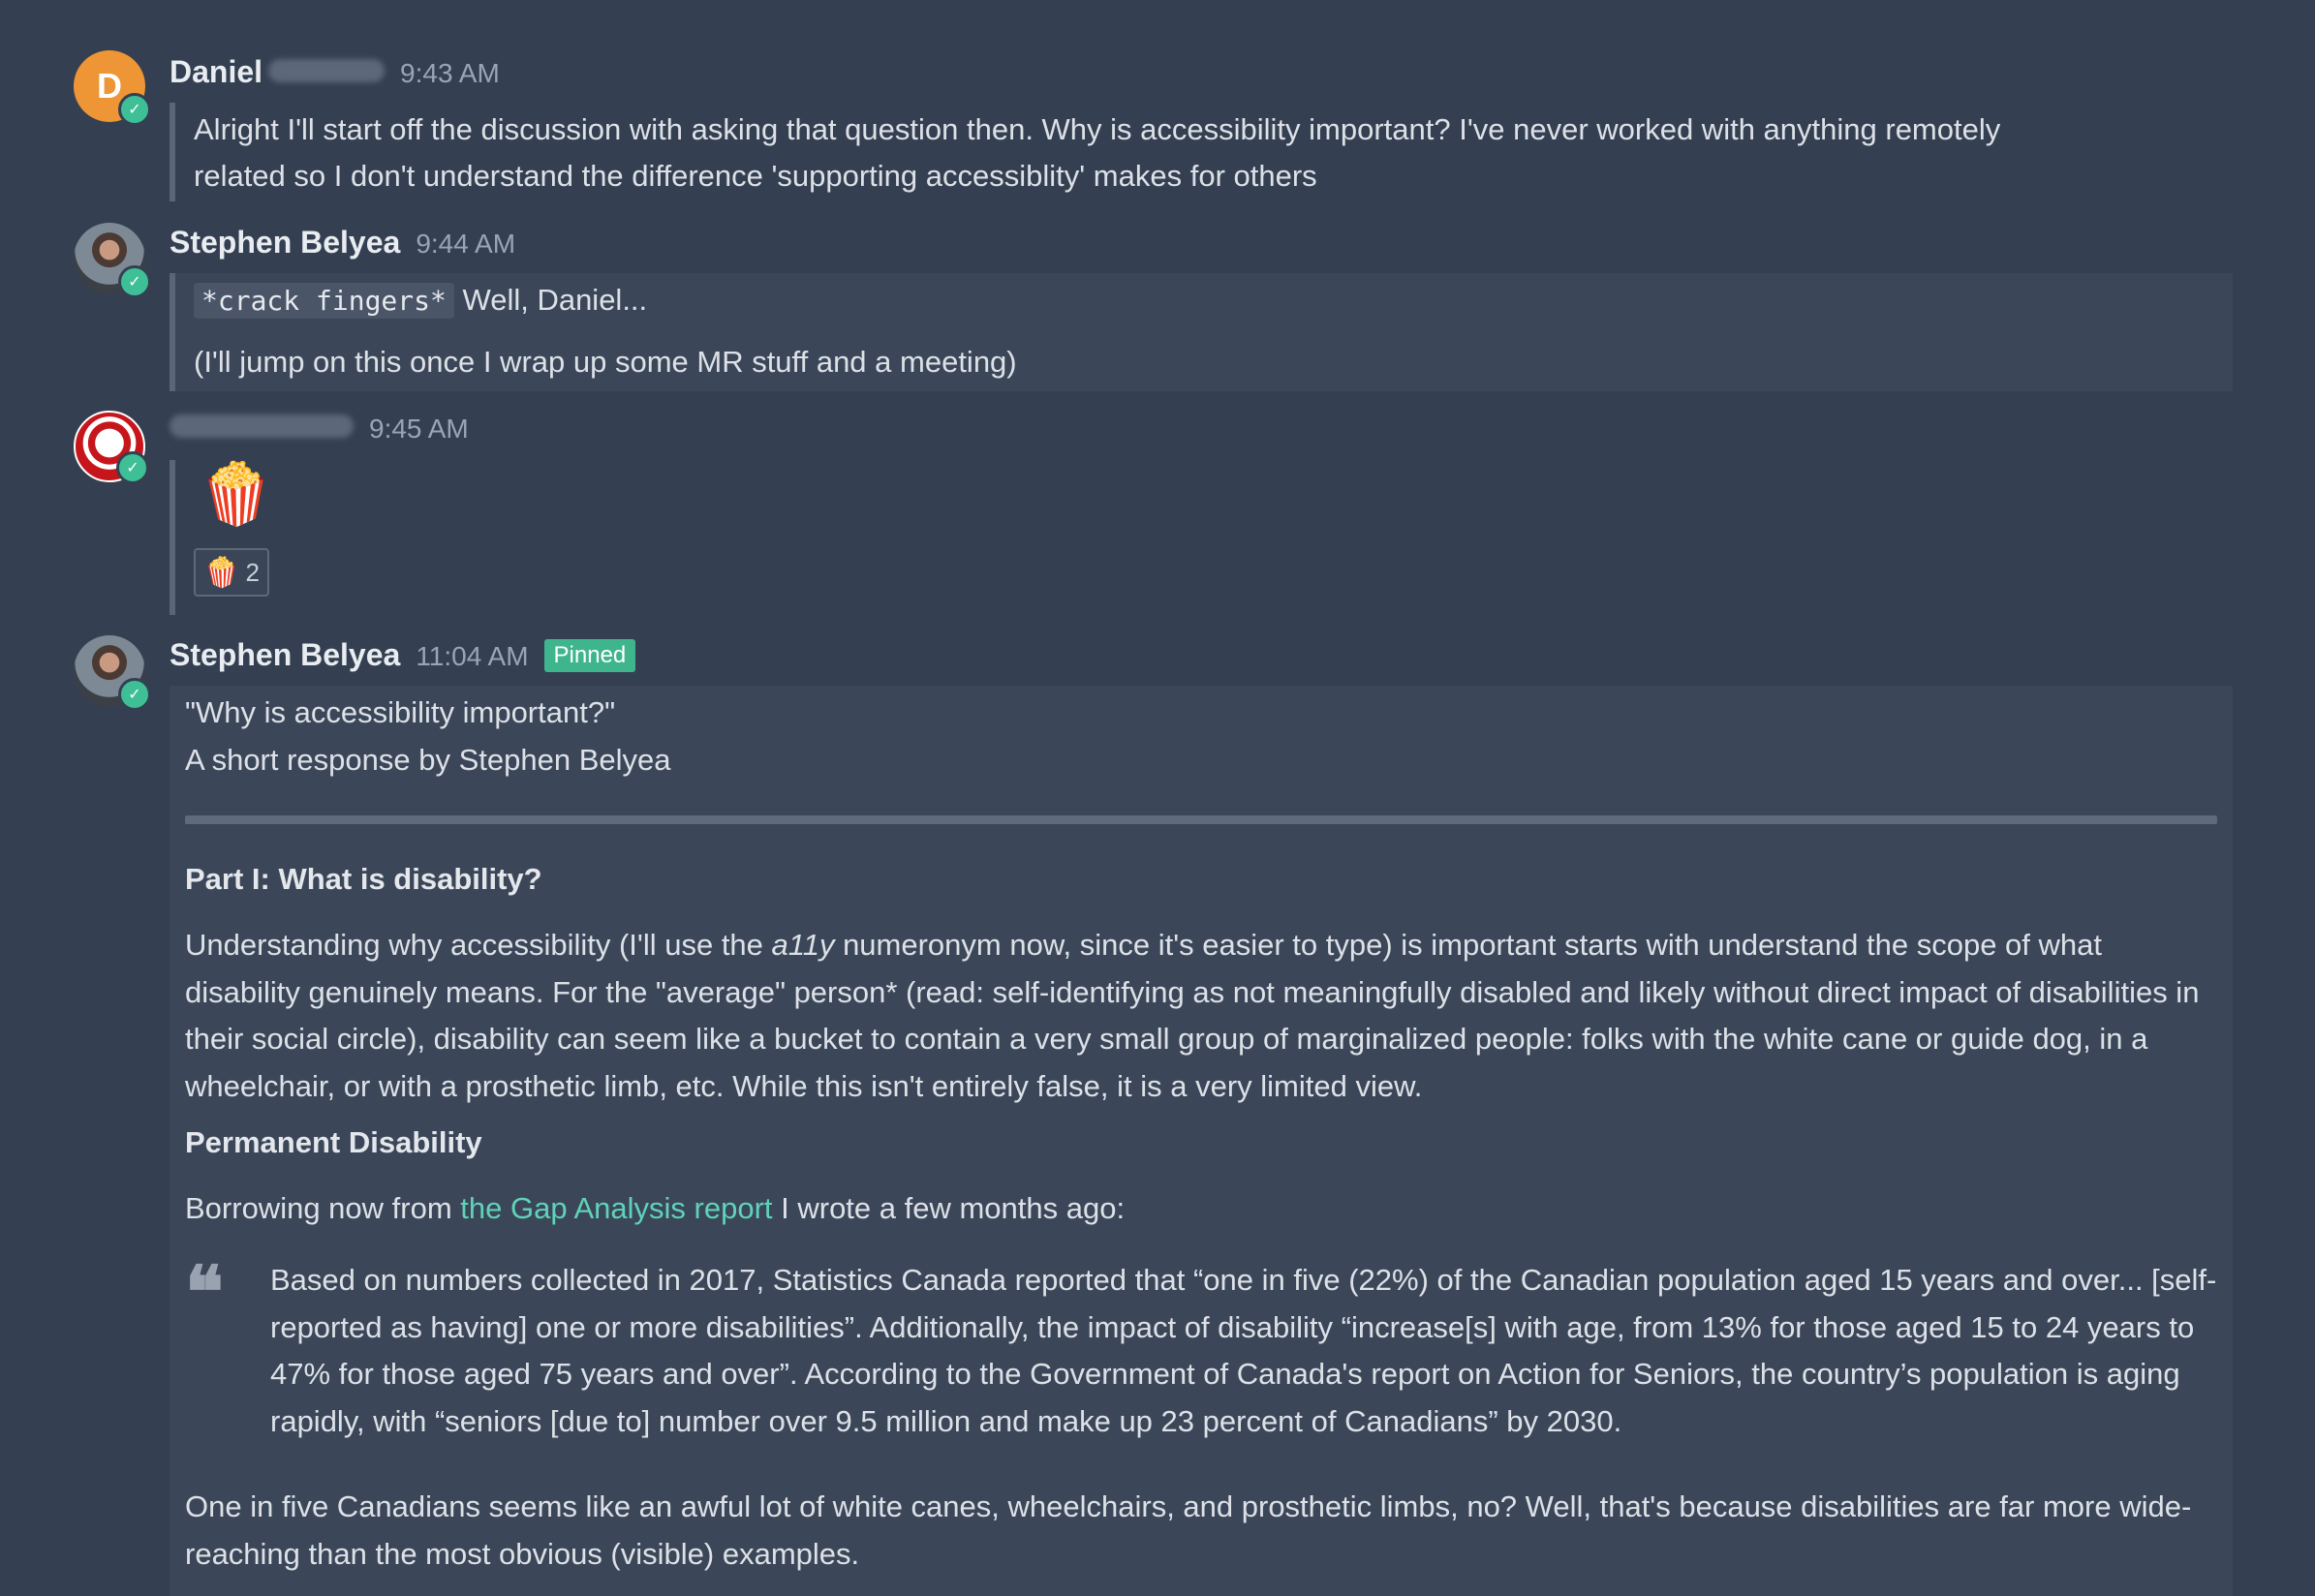 The image size is (2315, 1596). Describe the element at coordinates (1201, 879) in the screenshot. I see `part-heading-block: Part I: What is disability?` at that location.